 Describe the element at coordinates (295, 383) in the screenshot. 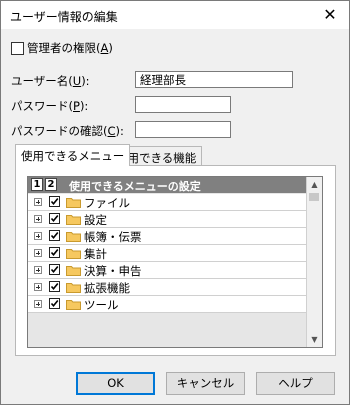

I see `help-button: ヘルプ` at that location.